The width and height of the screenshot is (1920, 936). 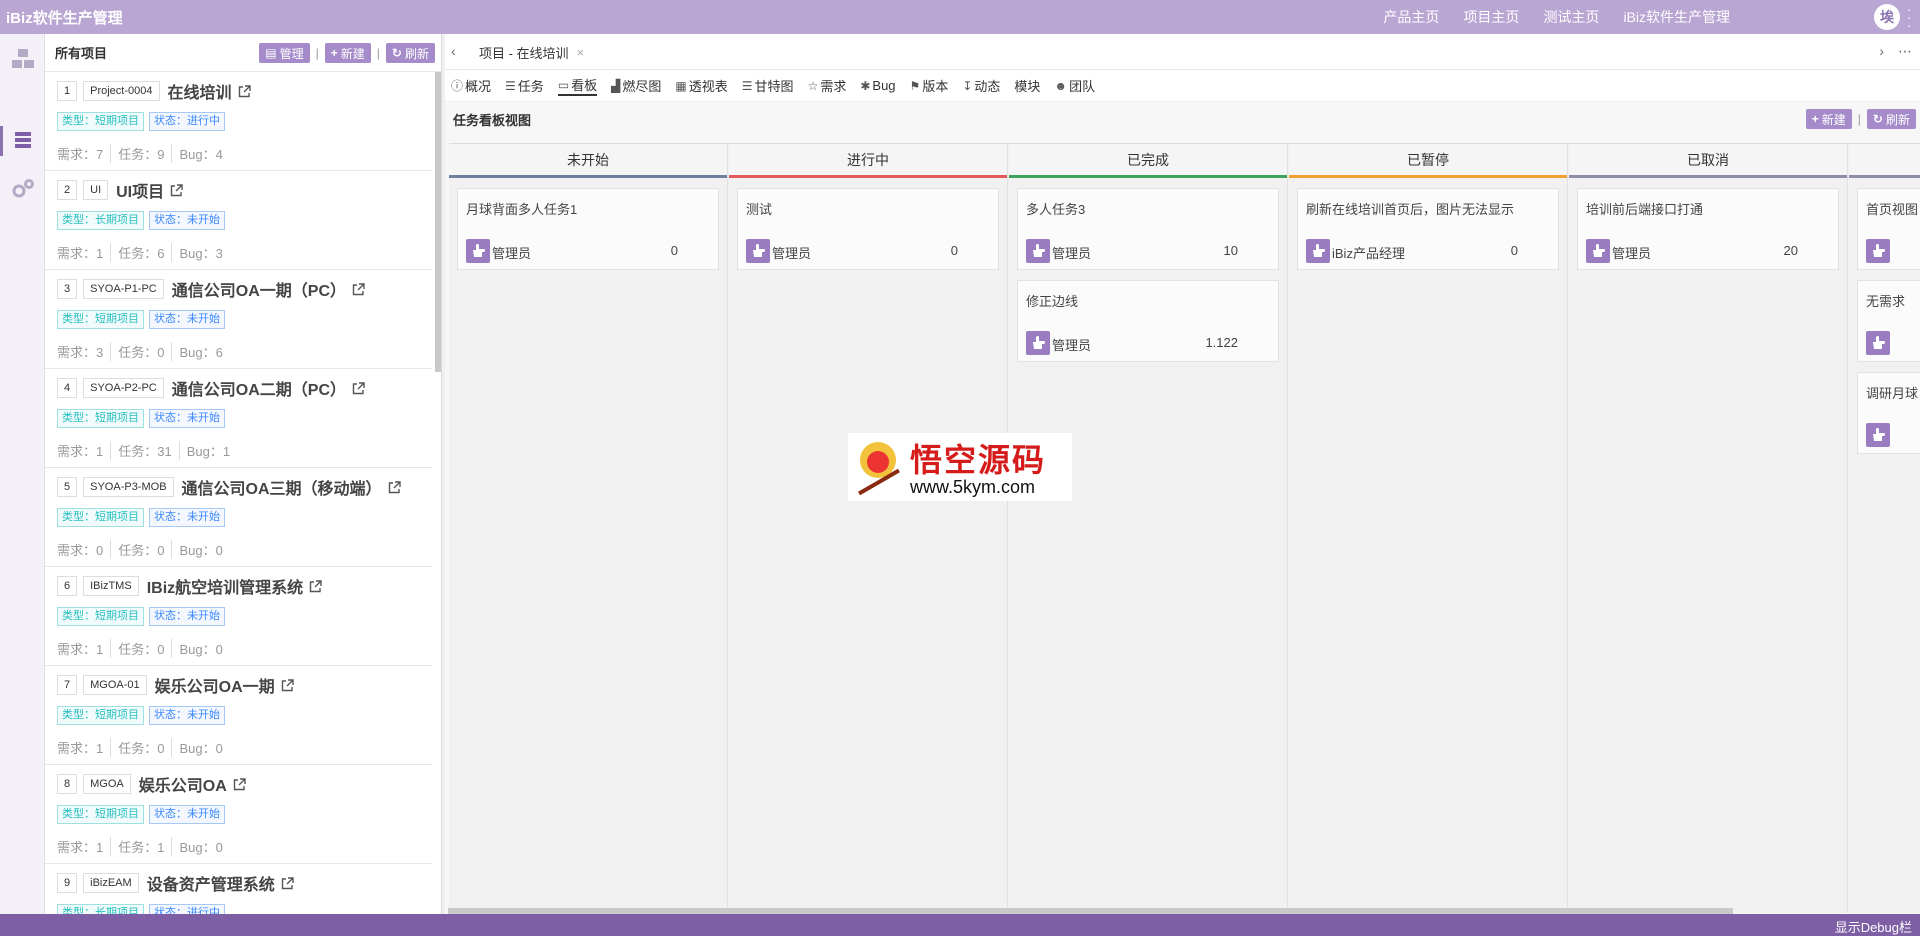 I want to click on list-icon, so click(x=23, y=141).